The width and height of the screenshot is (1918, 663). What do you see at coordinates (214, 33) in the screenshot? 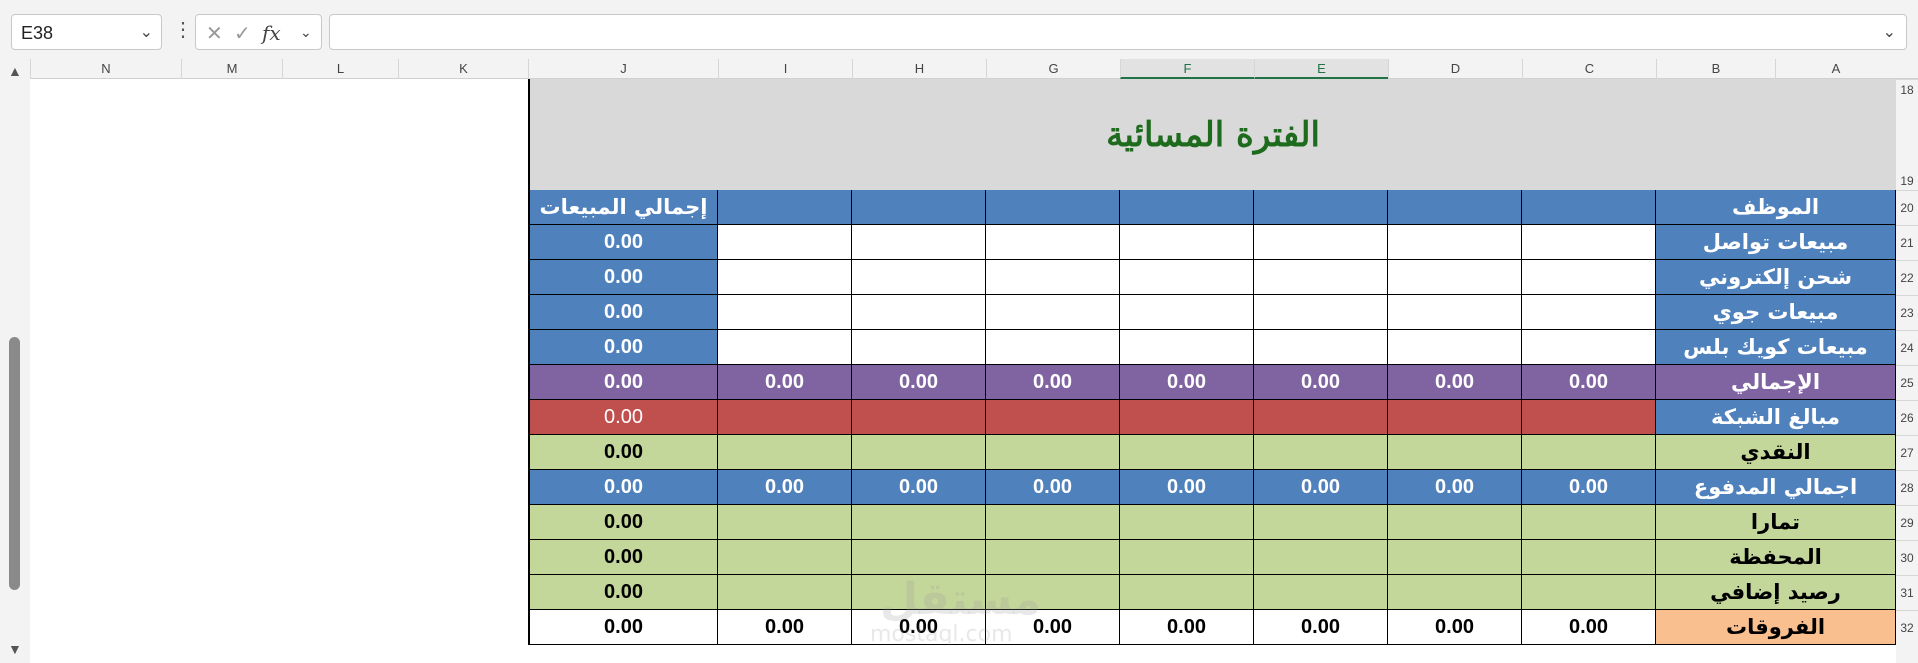
I see `cancel-icon: ✕` at bounding box center [214, 33].